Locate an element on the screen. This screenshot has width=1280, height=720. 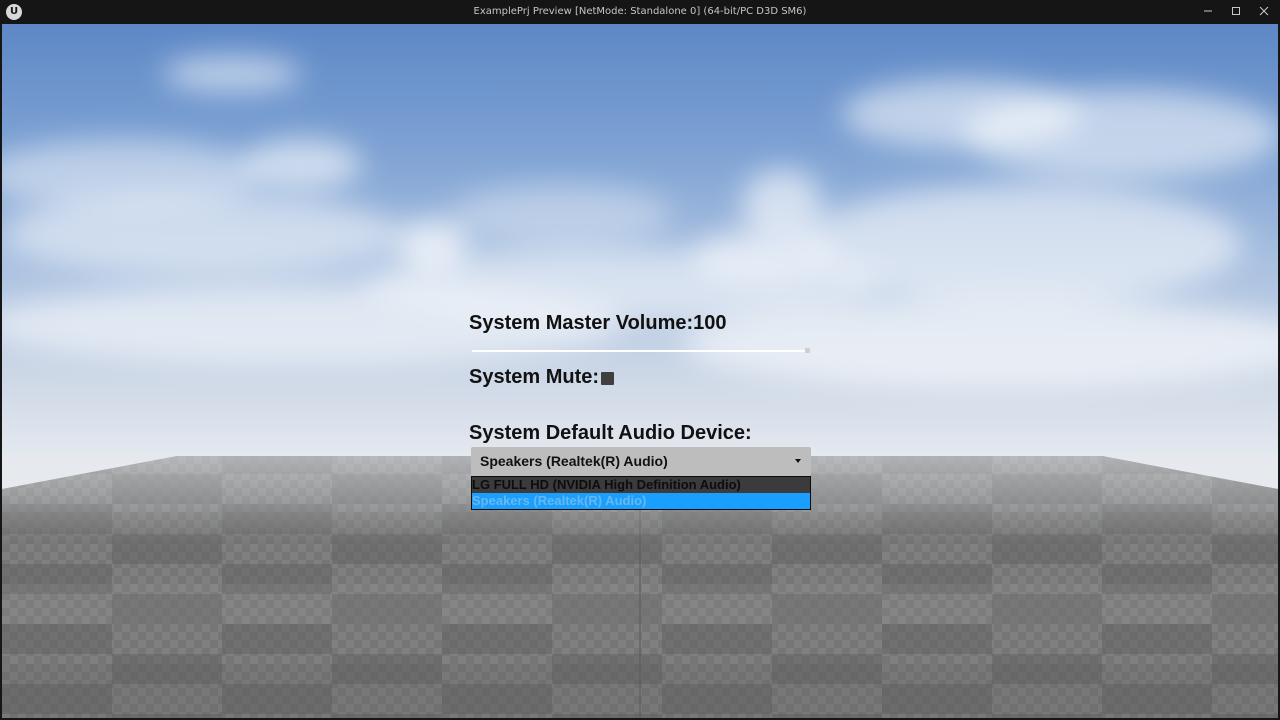
audio-device-combobox: Speakers (Realtek(R) Audio) is located at coordinates (641, 461).